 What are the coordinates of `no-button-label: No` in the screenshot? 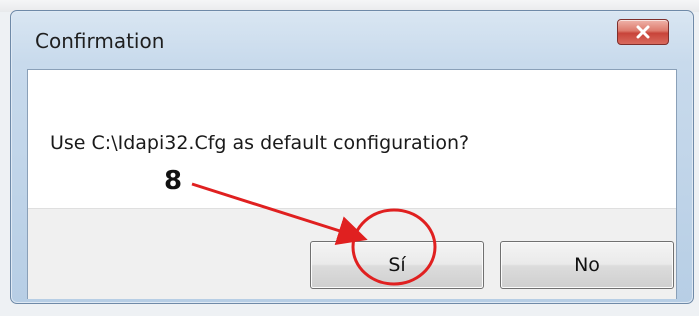 It's located at (587, 265).